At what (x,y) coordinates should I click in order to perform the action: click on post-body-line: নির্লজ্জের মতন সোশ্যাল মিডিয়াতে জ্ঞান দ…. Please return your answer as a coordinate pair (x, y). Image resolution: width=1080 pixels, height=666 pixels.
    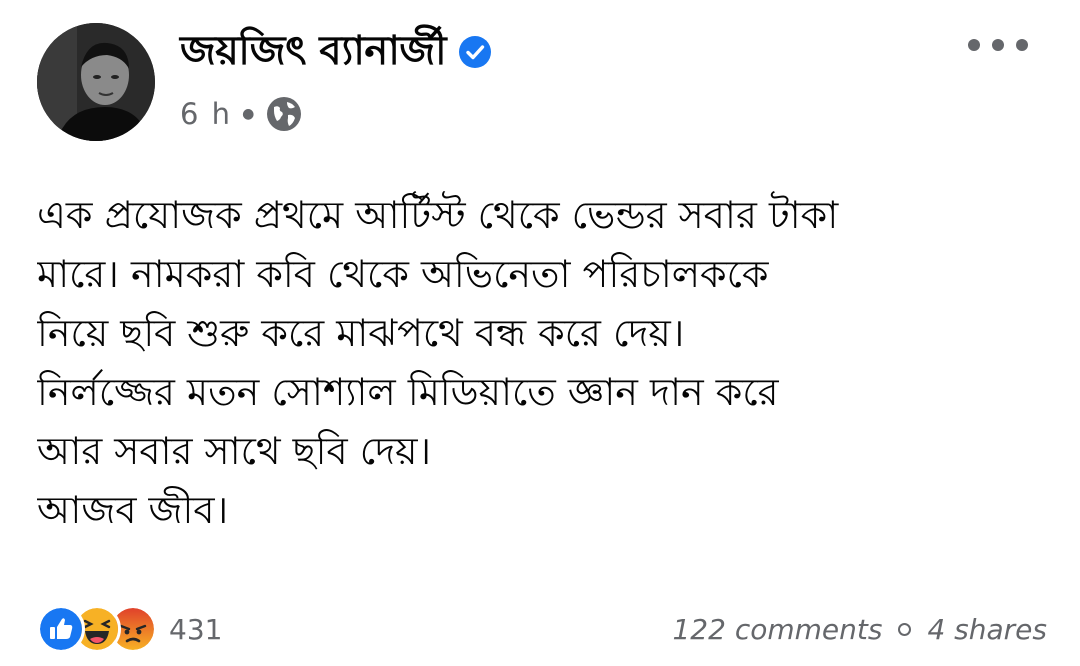
    Looking at the image, I should click on (408, 392).